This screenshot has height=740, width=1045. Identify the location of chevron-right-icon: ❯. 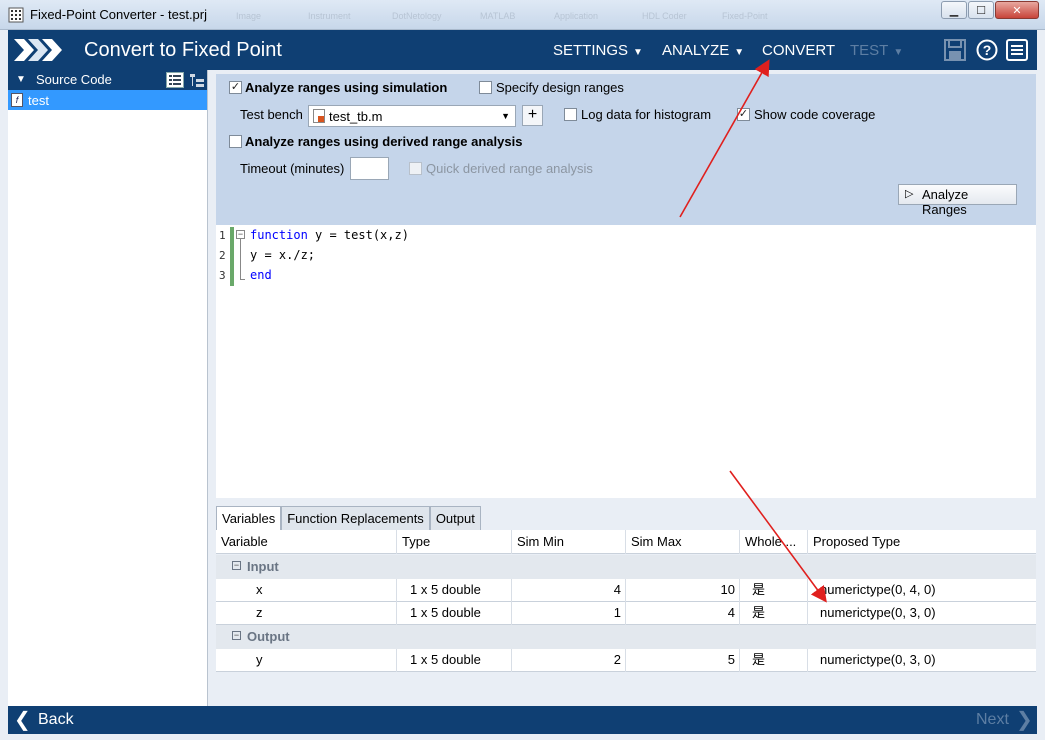
(1024, 720).